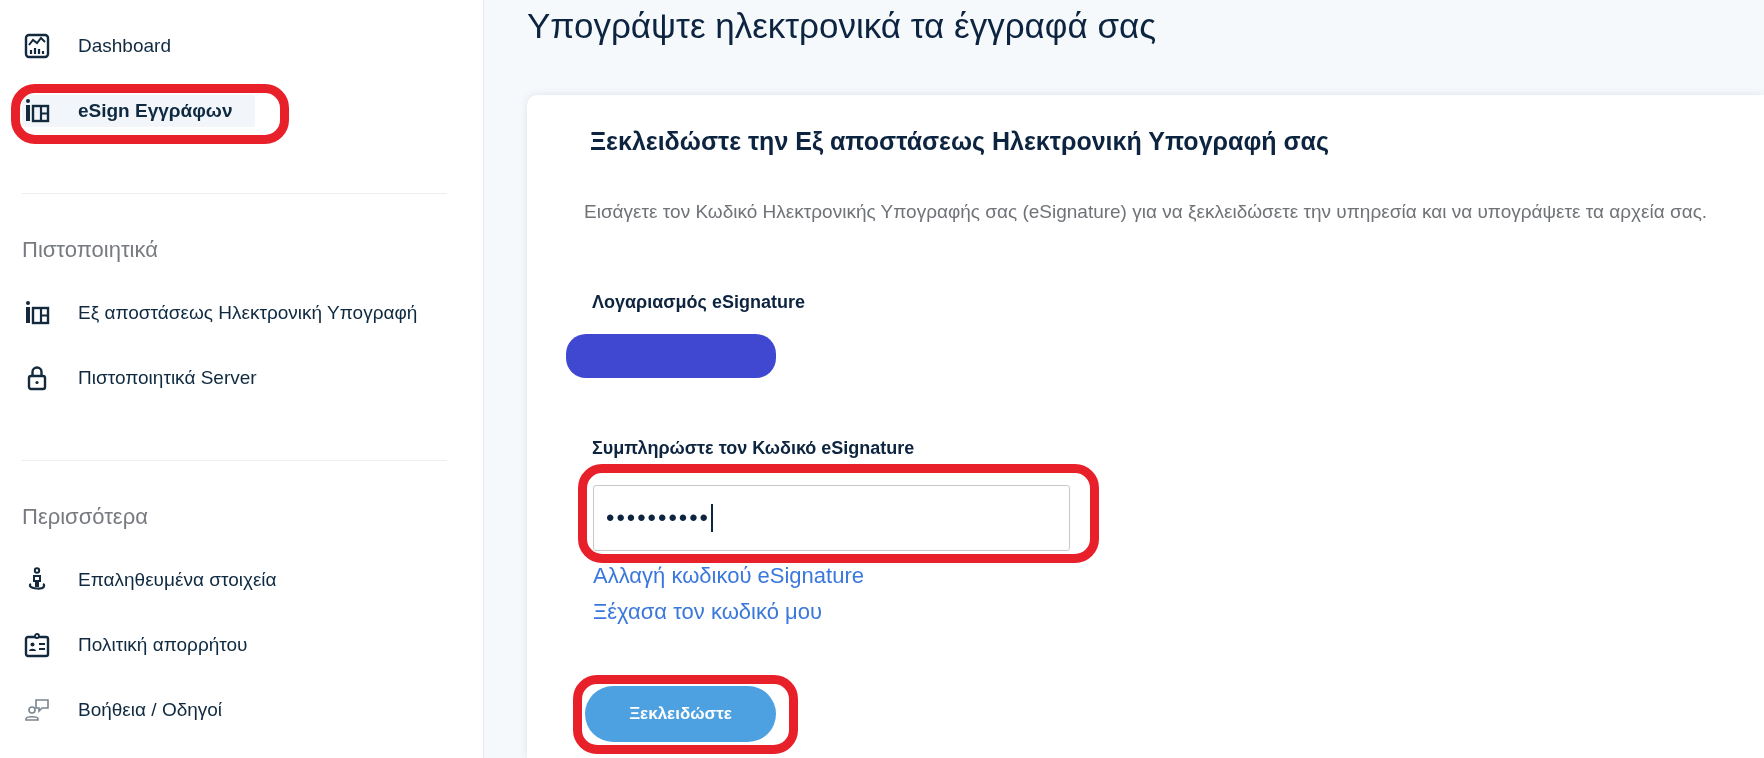 This screenshot has width=1764, height=758. I want to click on card-heading: Ξεκλειδώστε την Εξ αποστάσεως Ηλεκτρονική Υπογραφή σας, so click(959, 141).